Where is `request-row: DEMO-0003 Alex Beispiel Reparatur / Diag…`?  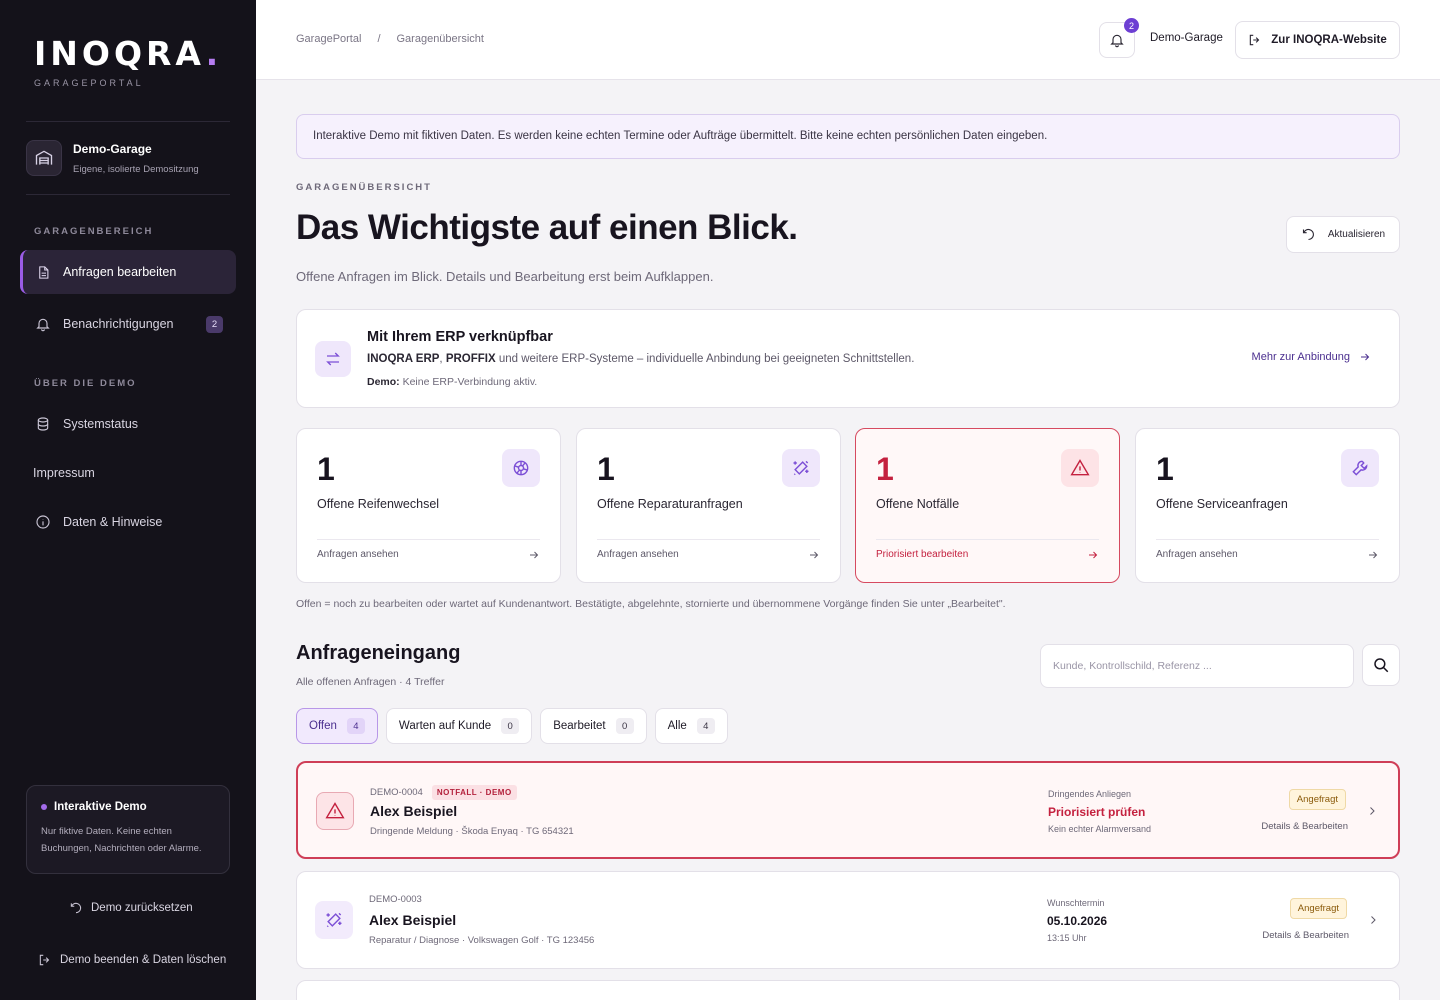 request-row: DEMO-0003 Alex Beispiel Reparatur / Diag… is located at coordinates (848, 920).